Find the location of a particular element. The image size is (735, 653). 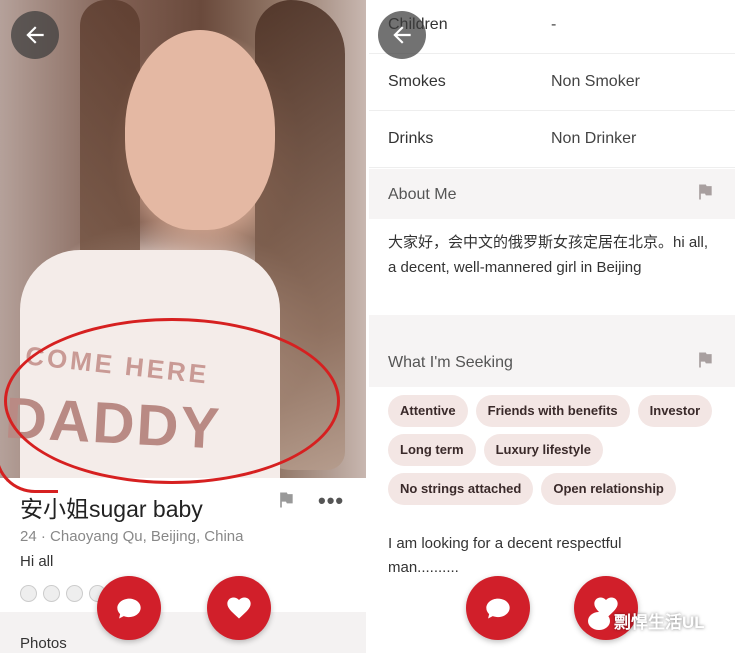

profile-bio: Hi all is located at coordinates (37, 561).